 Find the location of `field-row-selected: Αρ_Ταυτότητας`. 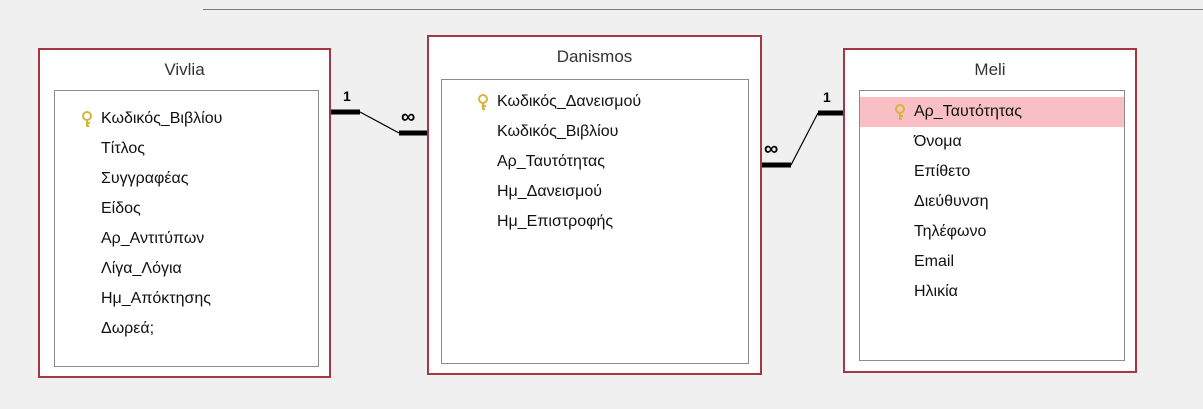

field-row-selected: Αρ_Ταυτότητας is located at coordinates (992, 112).